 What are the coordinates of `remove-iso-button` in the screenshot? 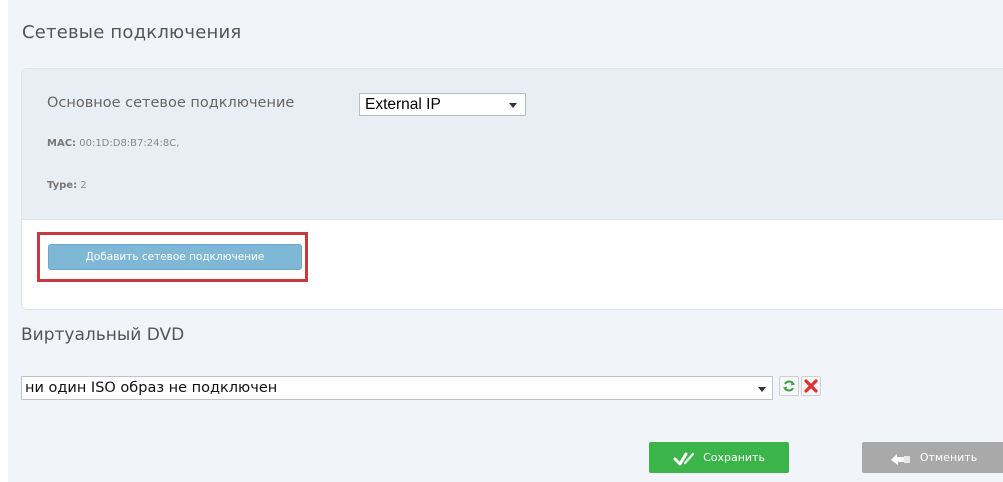 It's located at (811, 386).